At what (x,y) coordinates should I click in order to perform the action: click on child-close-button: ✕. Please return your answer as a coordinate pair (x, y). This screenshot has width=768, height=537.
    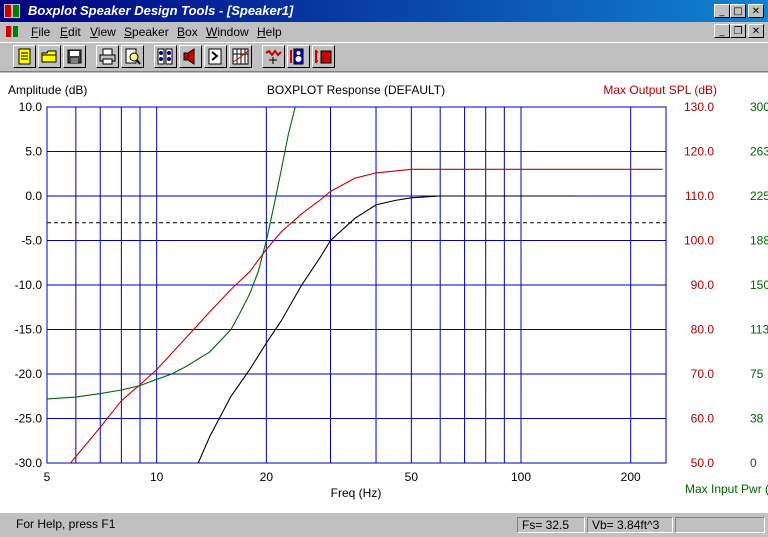
    Looking at the image, I should click on (756, 31).